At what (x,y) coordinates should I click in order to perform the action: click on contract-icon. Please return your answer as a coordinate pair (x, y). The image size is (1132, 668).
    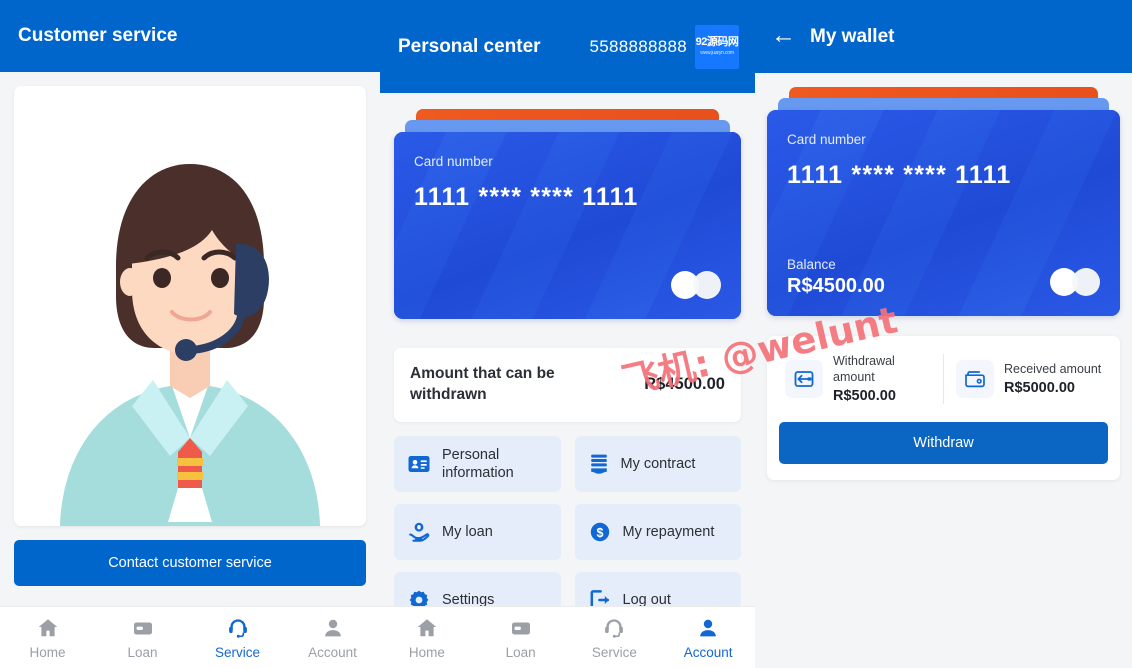
    Looking at the image, I should click on (598, 464).